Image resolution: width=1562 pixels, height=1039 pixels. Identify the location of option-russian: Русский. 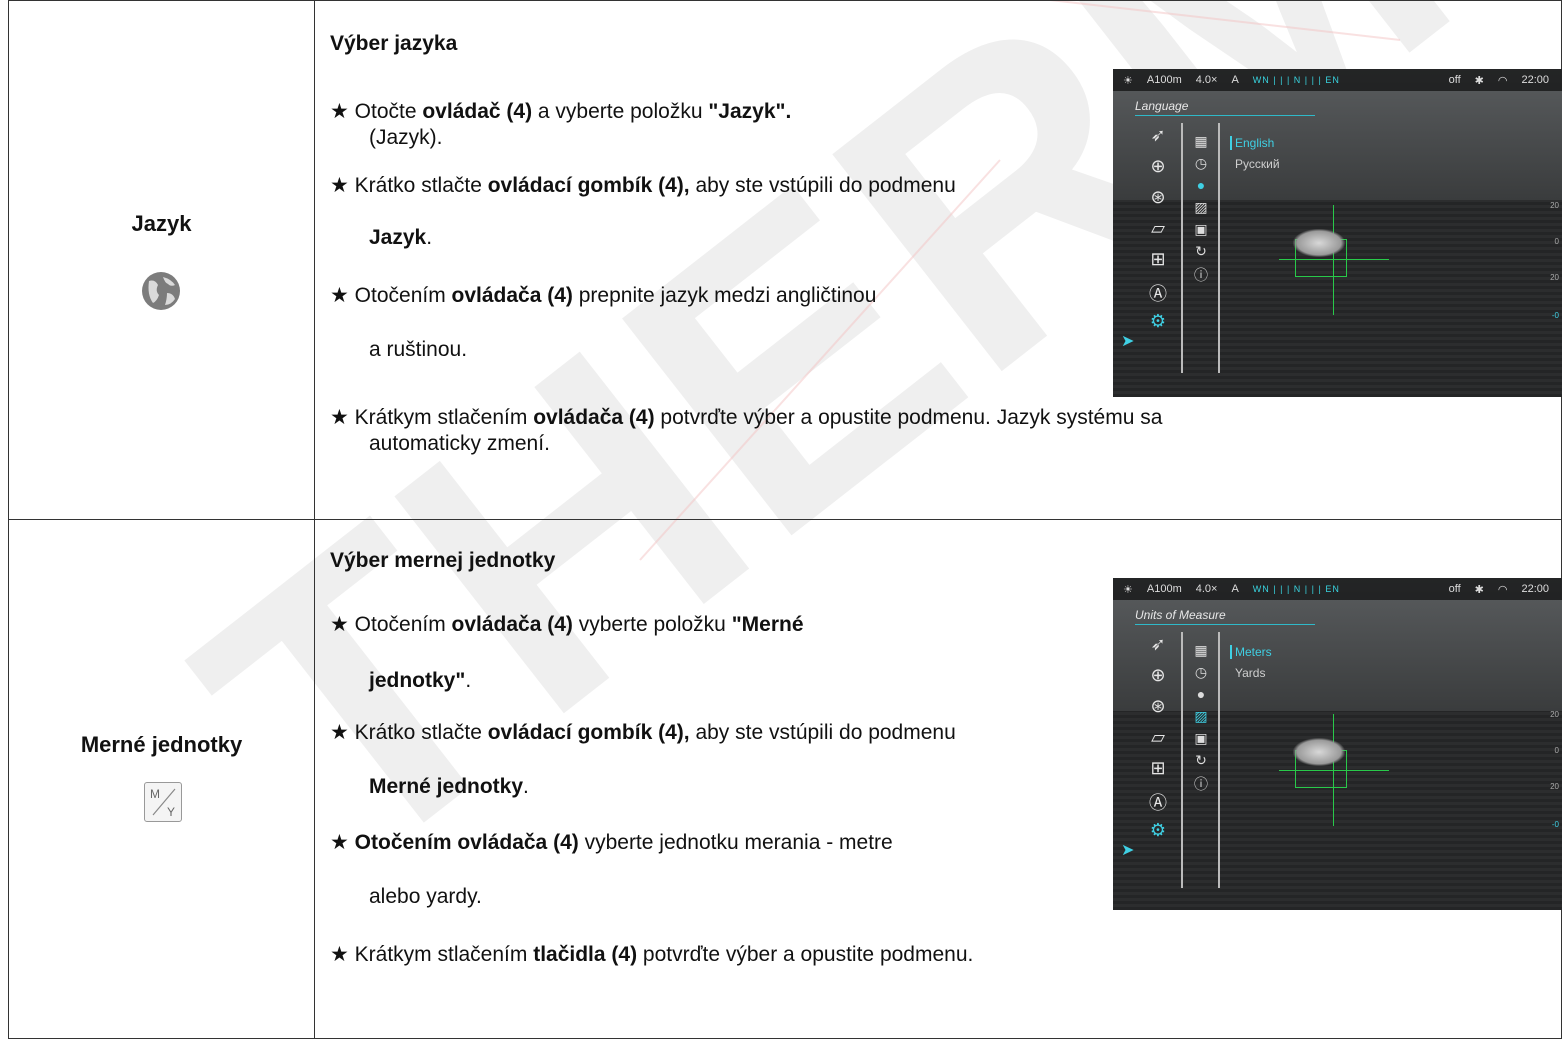
(1257, 164).